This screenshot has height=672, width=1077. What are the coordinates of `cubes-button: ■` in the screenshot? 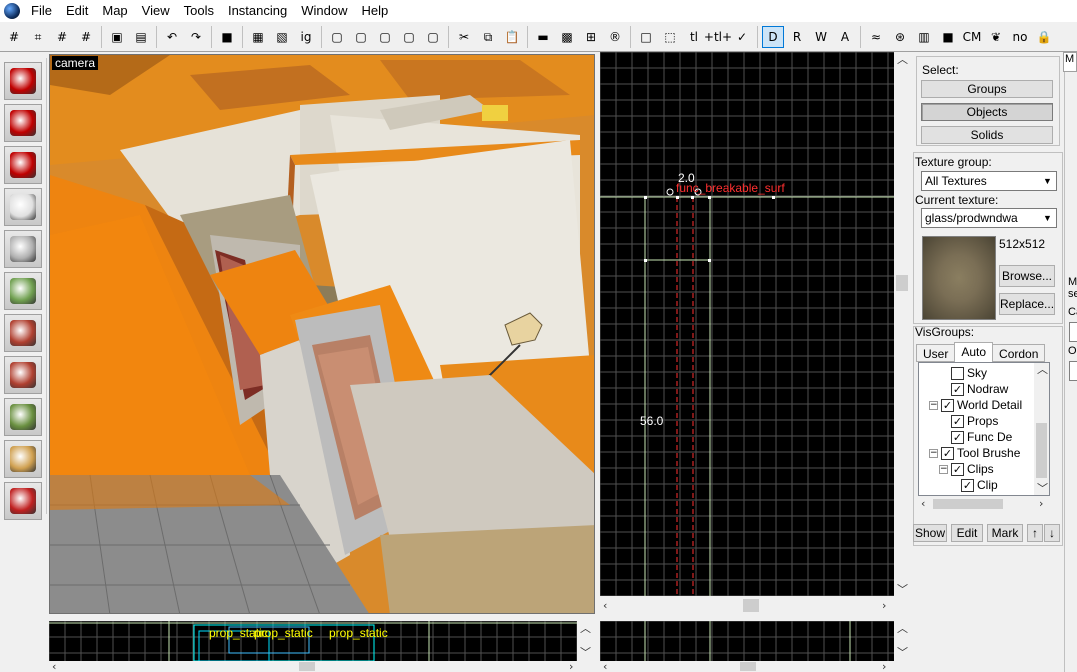 It's located at (948, 37).